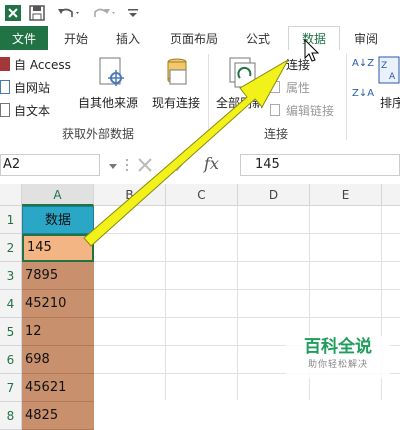  Describe the element at coordinates (58, 360) in the screenshot. I see `cell-a6: 698` at that location.